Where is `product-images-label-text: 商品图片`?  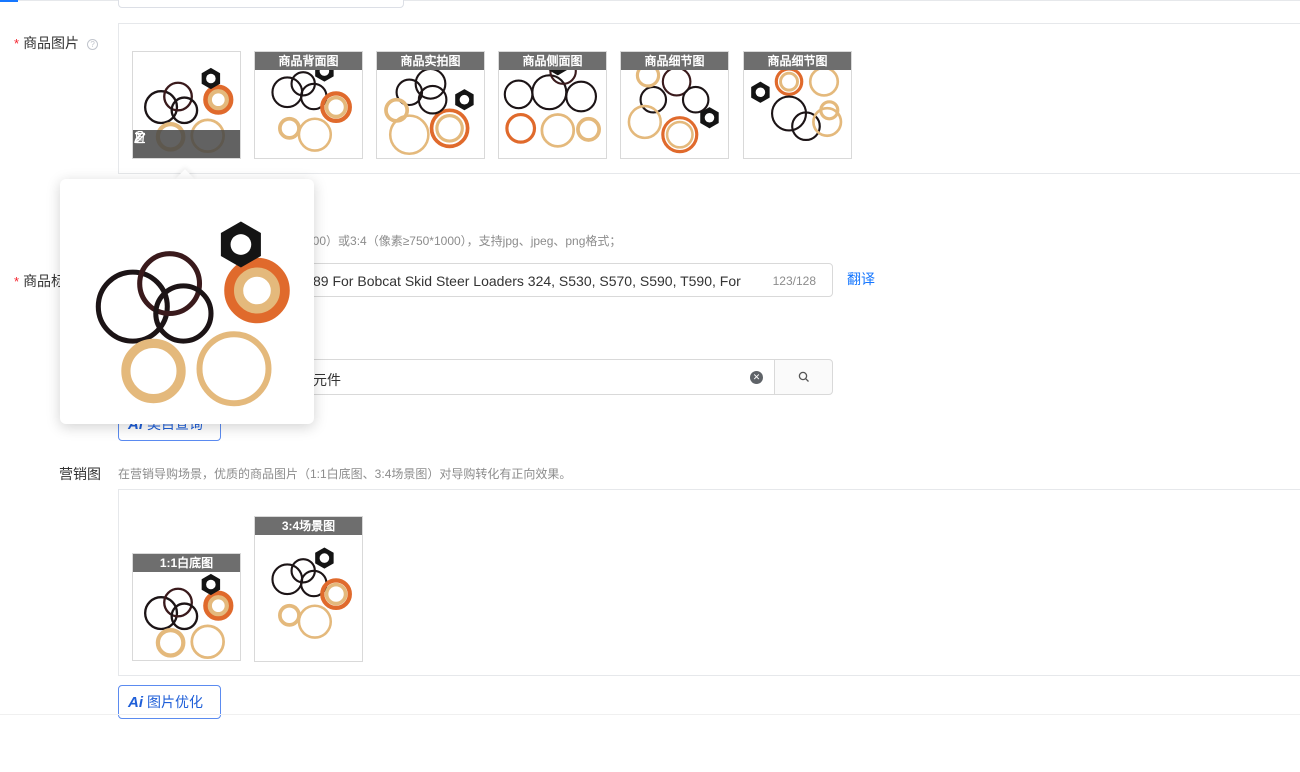 product-images-label-text: 商品图片 is located at coordinates (51, 43).